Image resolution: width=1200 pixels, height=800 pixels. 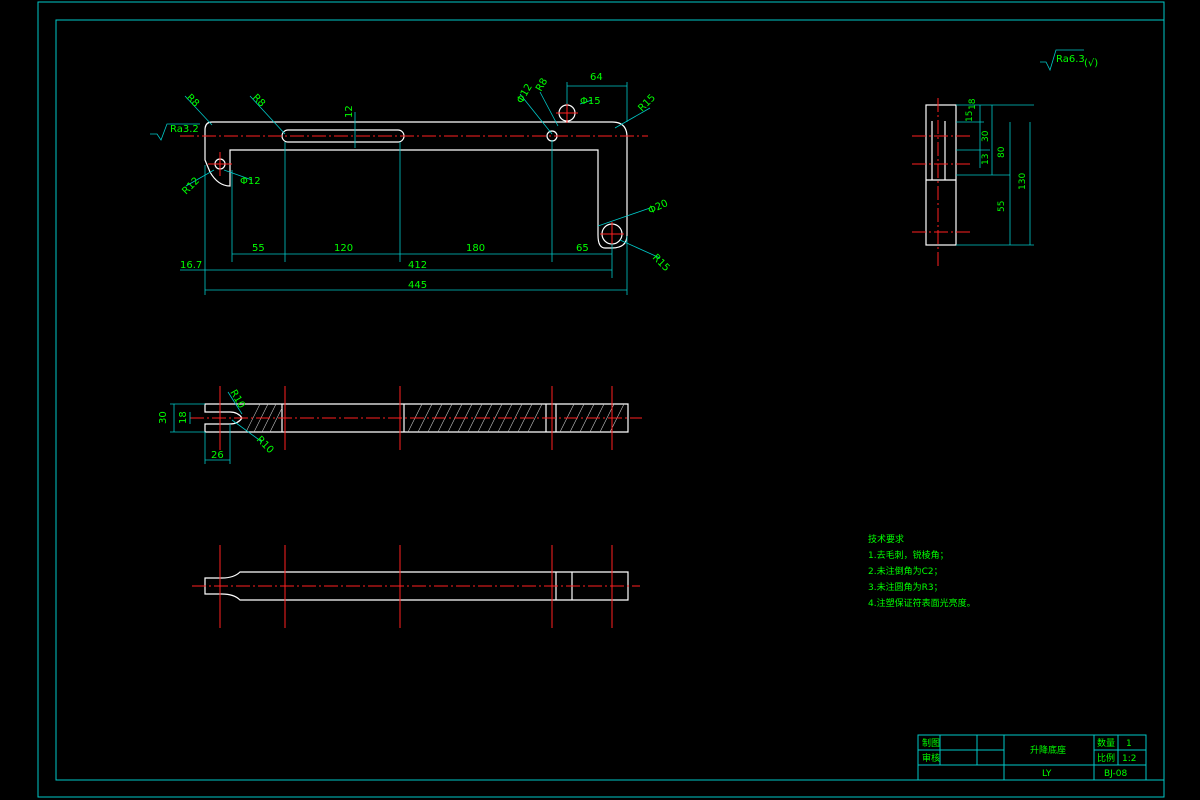 I want to click on side-dim-15: 15, so click(x=970, y=116).